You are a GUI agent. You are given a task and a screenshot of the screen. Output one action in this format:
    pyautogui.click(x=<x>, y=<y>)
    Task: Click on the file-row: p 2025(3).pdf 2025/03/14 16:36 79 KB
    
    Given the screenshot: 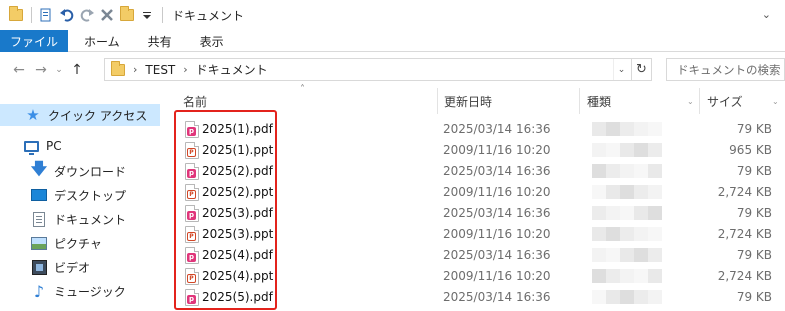 What is the action you would take?
    pyautogui.click(x=478, y=213)
    